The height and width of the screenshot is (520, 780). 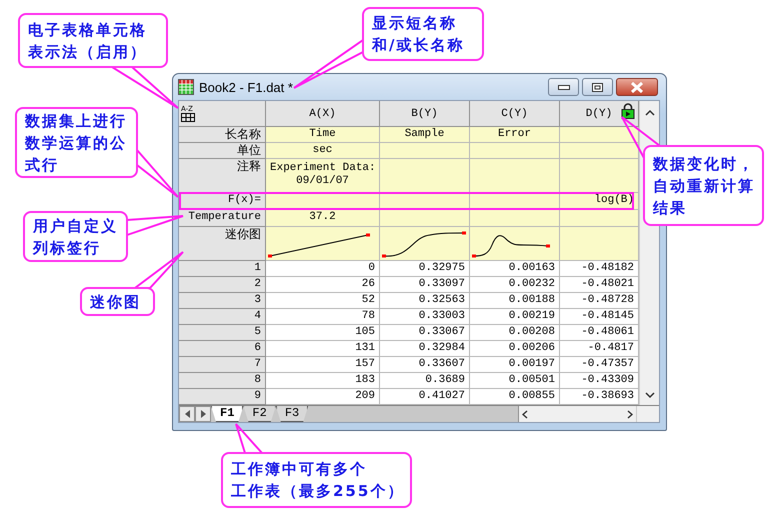 I want to click on table-cell: 0.00855, so click(x=515, y=397).